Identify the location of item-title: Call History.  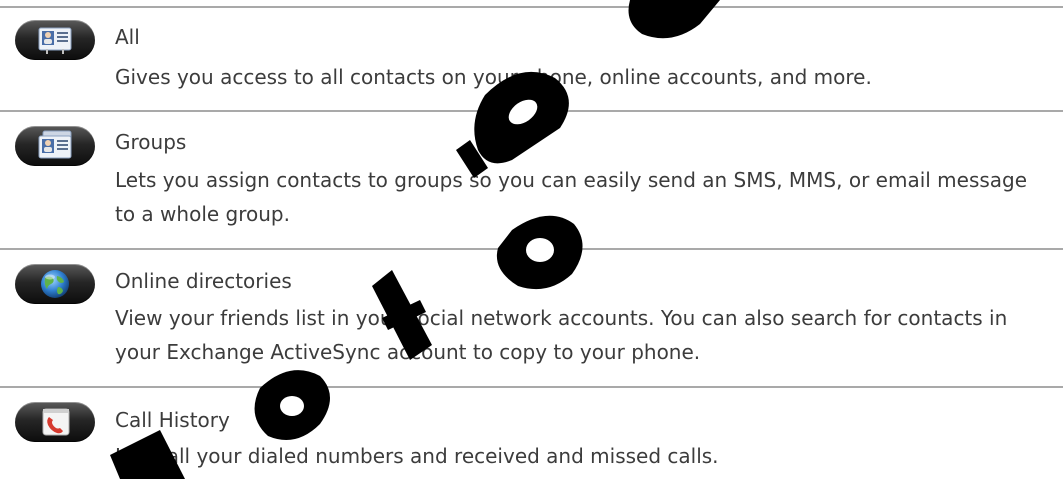
(172, 420).